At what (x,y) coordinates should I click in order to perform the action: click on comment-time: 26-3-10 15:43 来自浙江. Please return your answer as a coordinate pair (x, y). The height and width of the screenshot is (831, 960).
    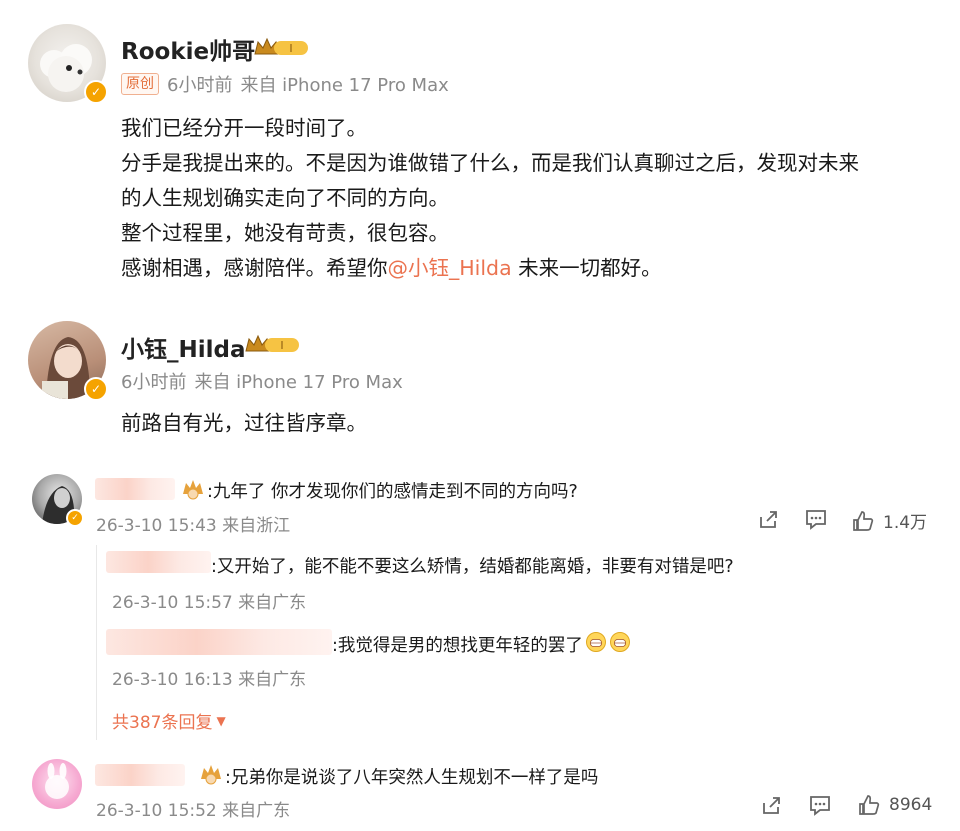
    Looking at the image, I should click on (193, 526).